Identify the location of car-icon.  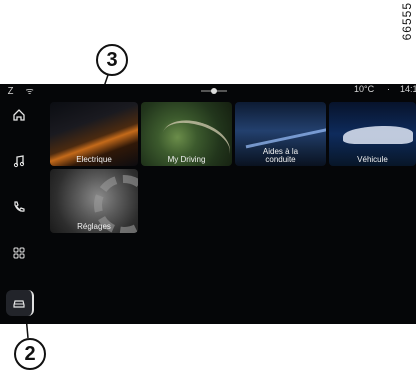
(19, 304).